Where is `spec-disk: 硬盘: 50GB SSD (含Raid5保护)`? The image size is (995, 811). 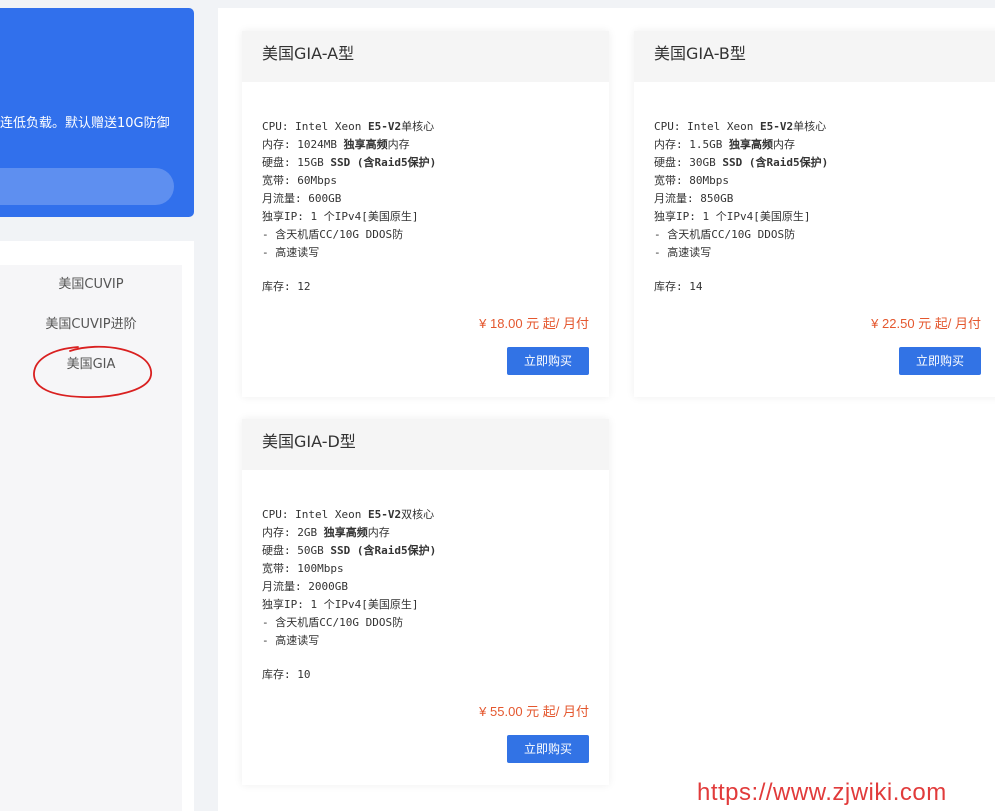
spec-disk: 硬盘: 50GB SSD (含Raid5保护) is located at coordinates (349, 550).